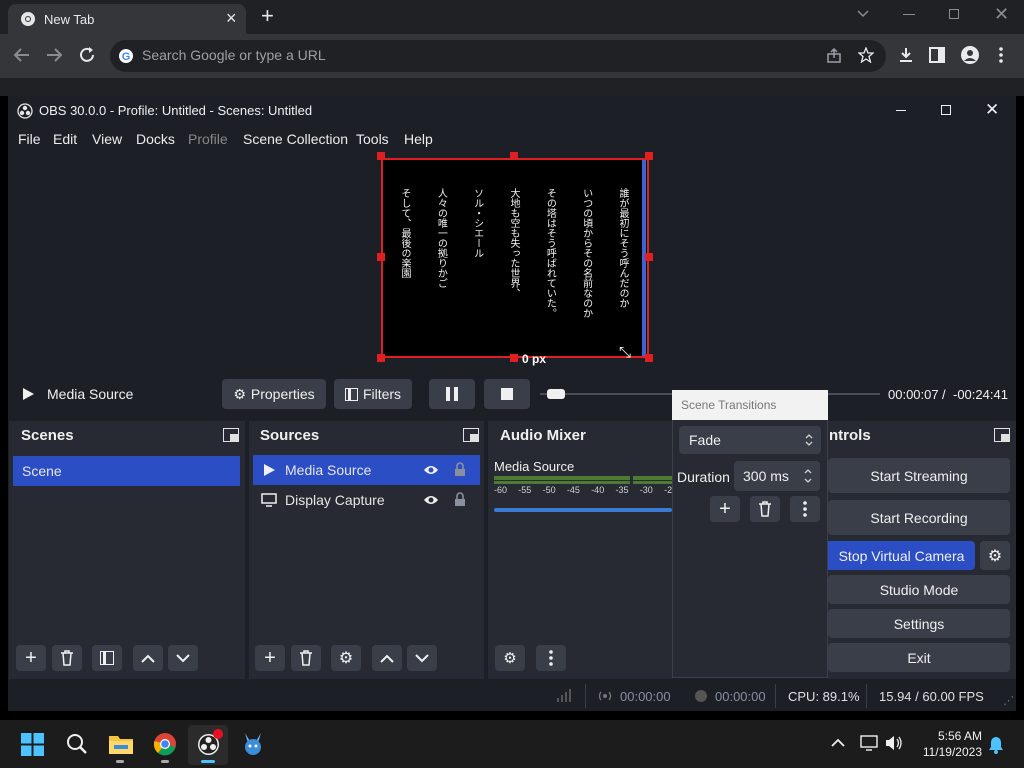 This screenshot has width=1024, height=768. I want to click on obs-close-icon: ✕, so click(992, 110).